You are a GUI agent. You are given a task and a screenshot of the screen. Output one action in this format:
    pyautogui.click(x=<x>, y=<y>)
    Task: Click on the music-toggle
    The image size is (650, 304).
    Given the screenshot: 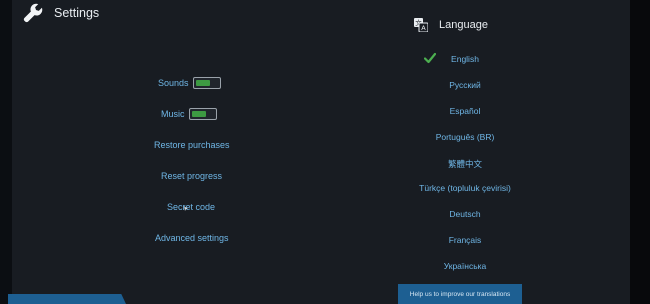 What is the action you would take?
    pyautogui.click(x=203, y=114)
    